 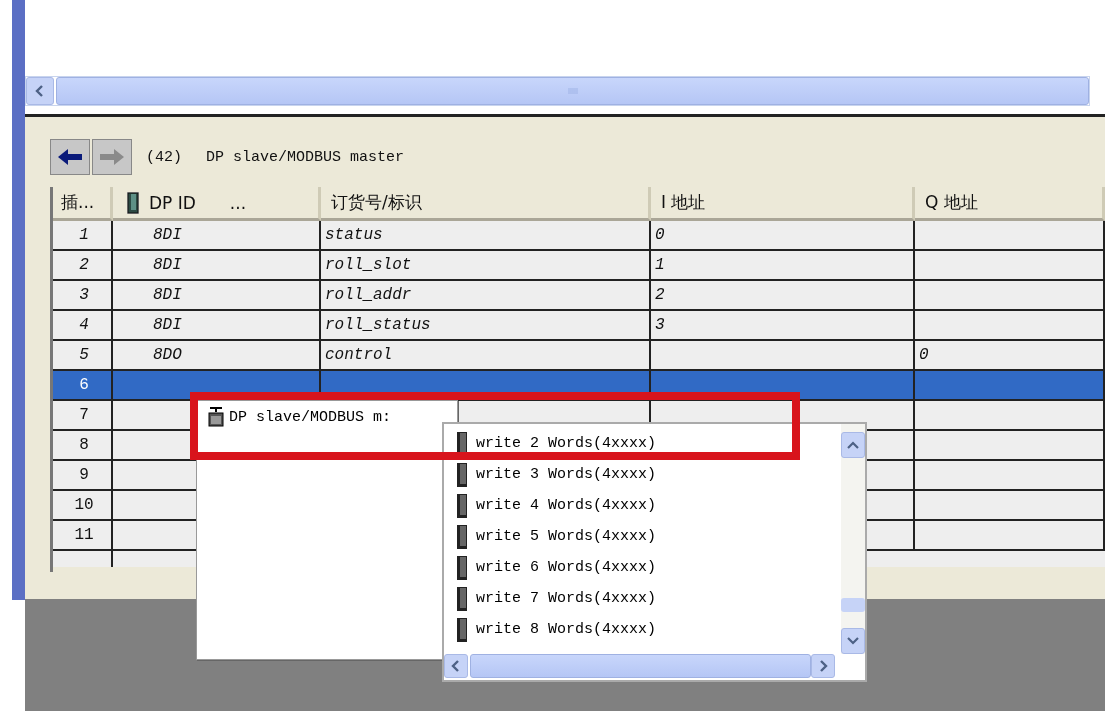 I want to click on table-cell: 8, so click(x=83, y=445).